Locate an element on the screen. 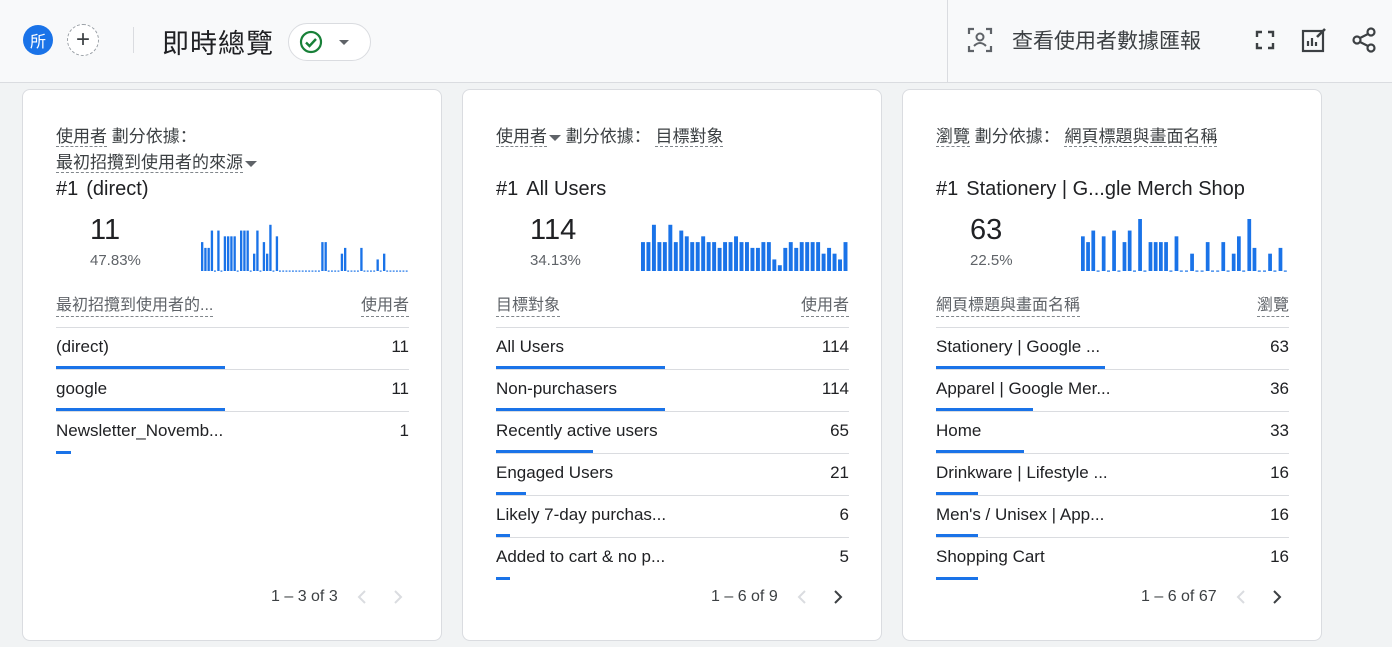  chevron-left-icon is located at coordinates (1240, 597).